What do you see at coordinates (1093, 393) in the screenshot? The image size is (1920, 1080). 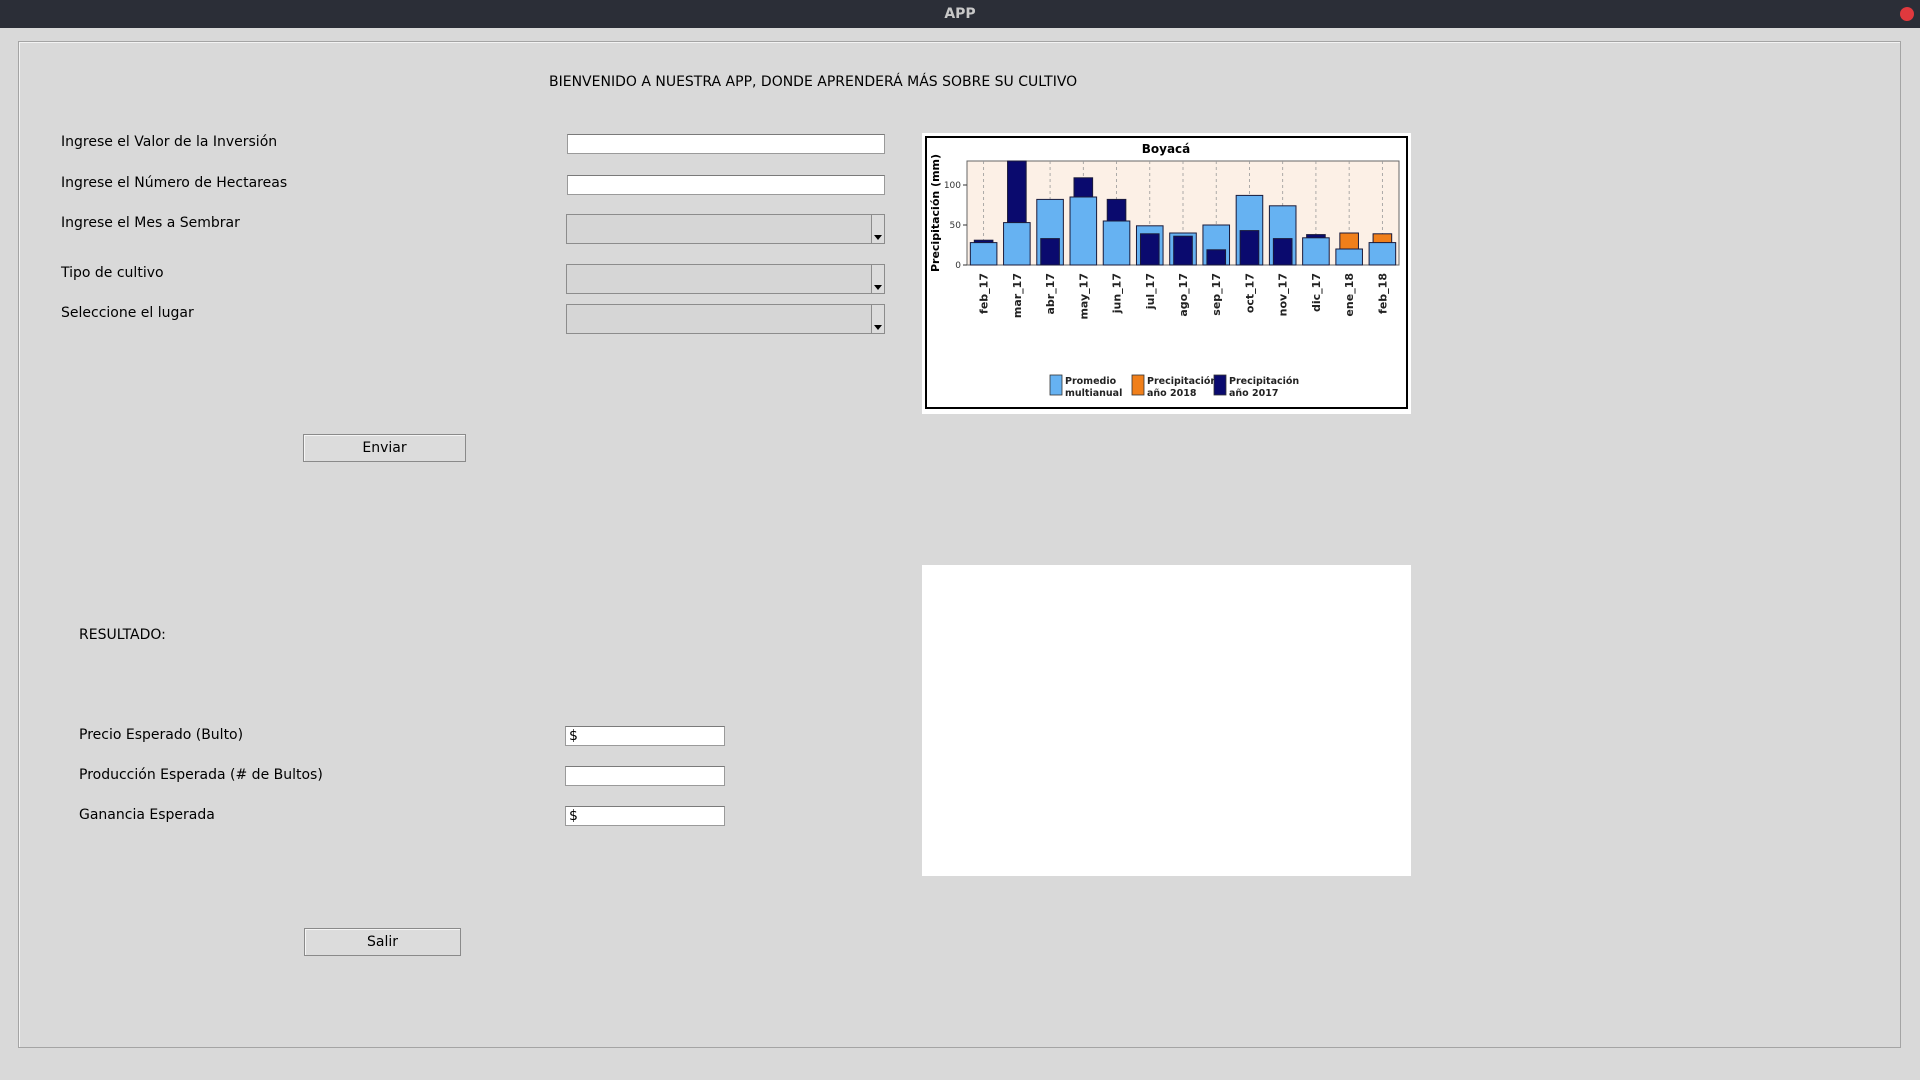 I see `legend-label: multianual` at bounding box center [1093, 393].